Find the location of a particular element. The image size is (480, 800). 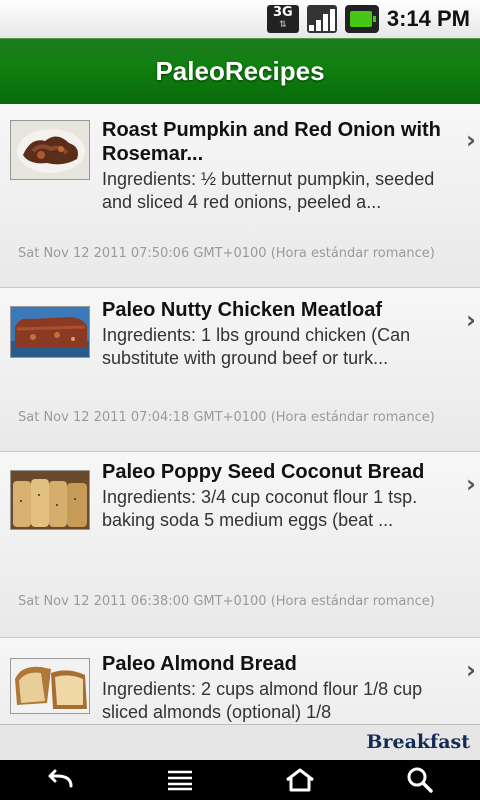

navigation-bar is located at coordinates (240, 780).